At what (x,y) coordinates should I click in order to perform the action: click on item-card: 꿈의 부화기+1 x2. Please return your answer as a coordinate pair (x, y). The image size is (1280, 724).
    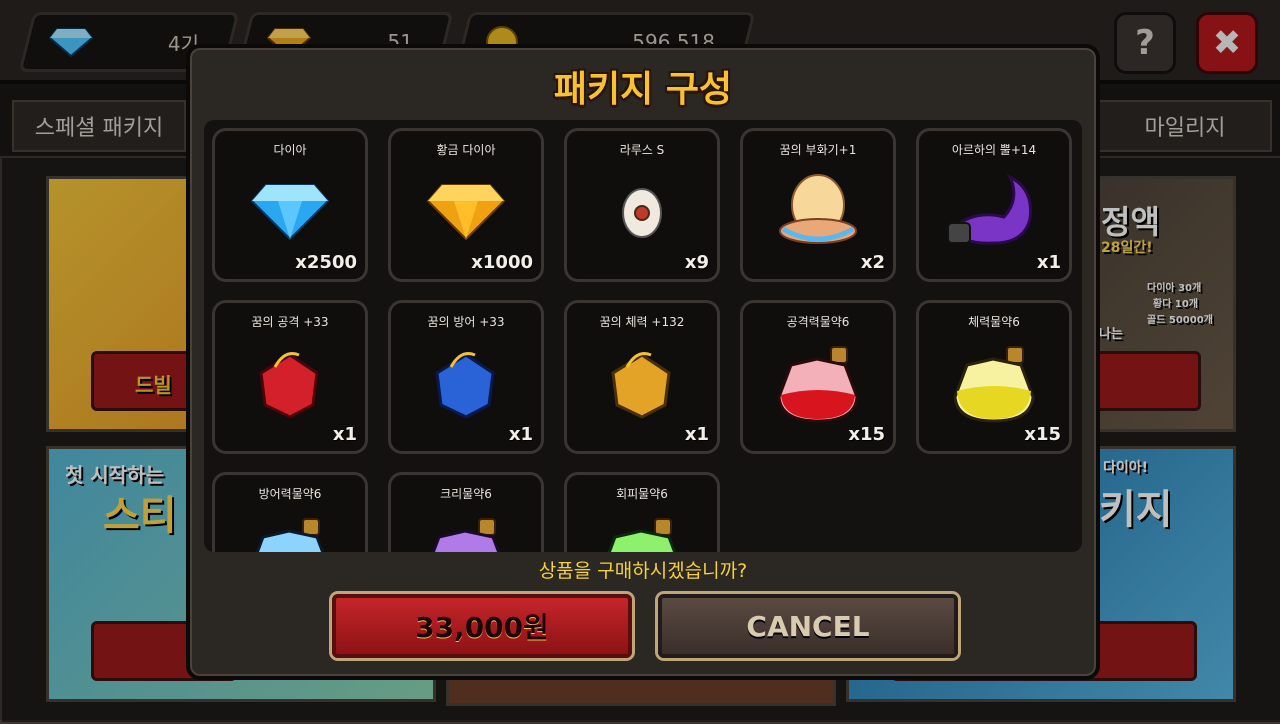
    Looking at the image, I should click on (818, 205).